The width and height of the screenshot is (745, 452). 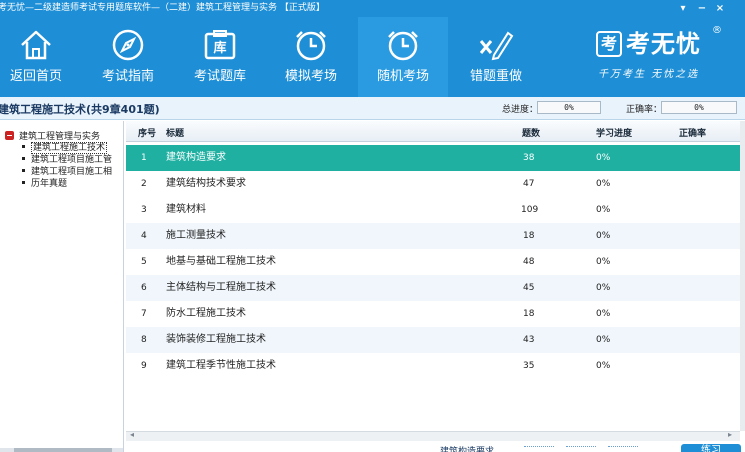 What do you see at coordinates (435, 446) in the screenshot?
I see `footer-bar: 建筑构造要求 练习` at bounding box center [435, 446].